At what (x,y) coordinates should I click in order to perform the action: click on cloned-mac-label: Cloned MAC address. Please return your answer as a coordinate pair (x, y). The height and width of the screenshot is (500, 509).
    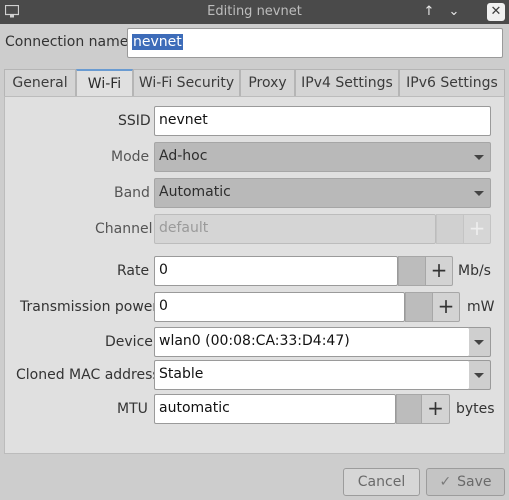
    Looking at the image, I should click on (88, 375).